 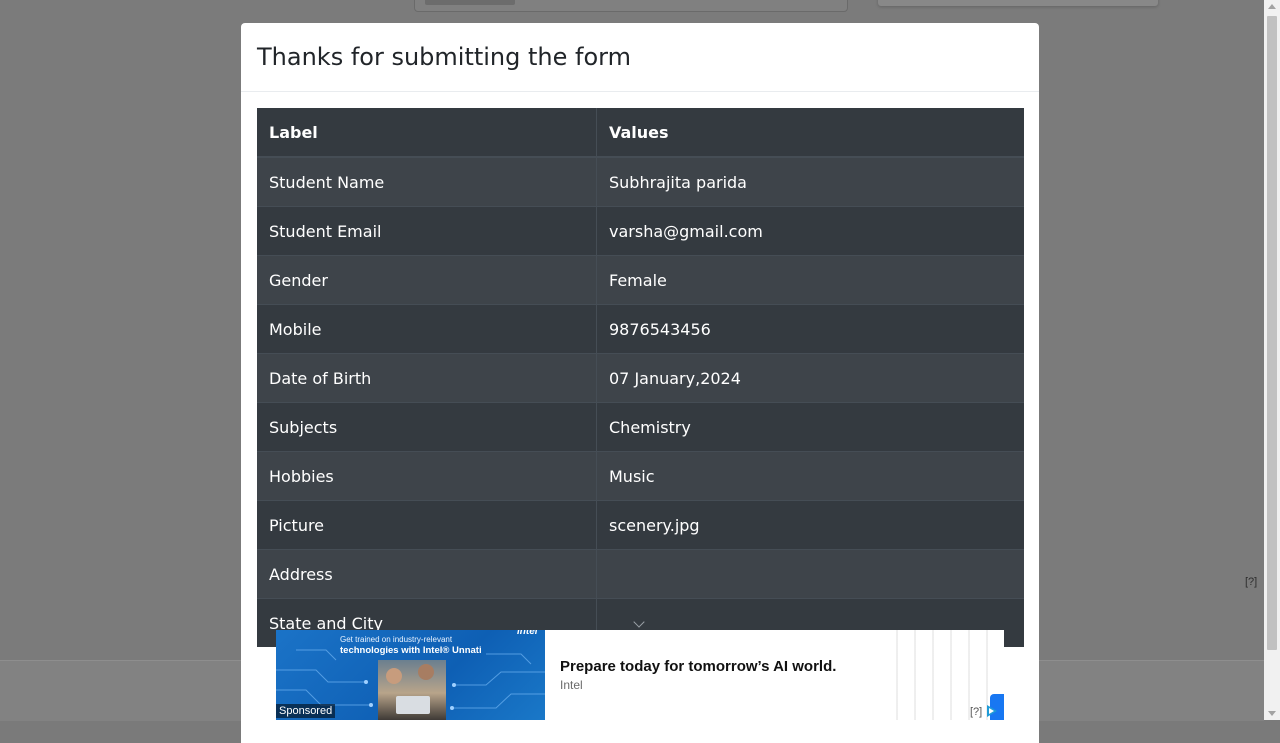 I want to click on table-row: Address, so click(x=640, y=574).